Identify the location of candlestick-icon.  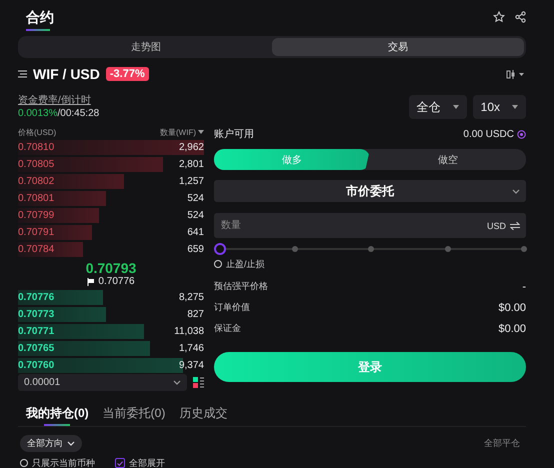
(516, 74).